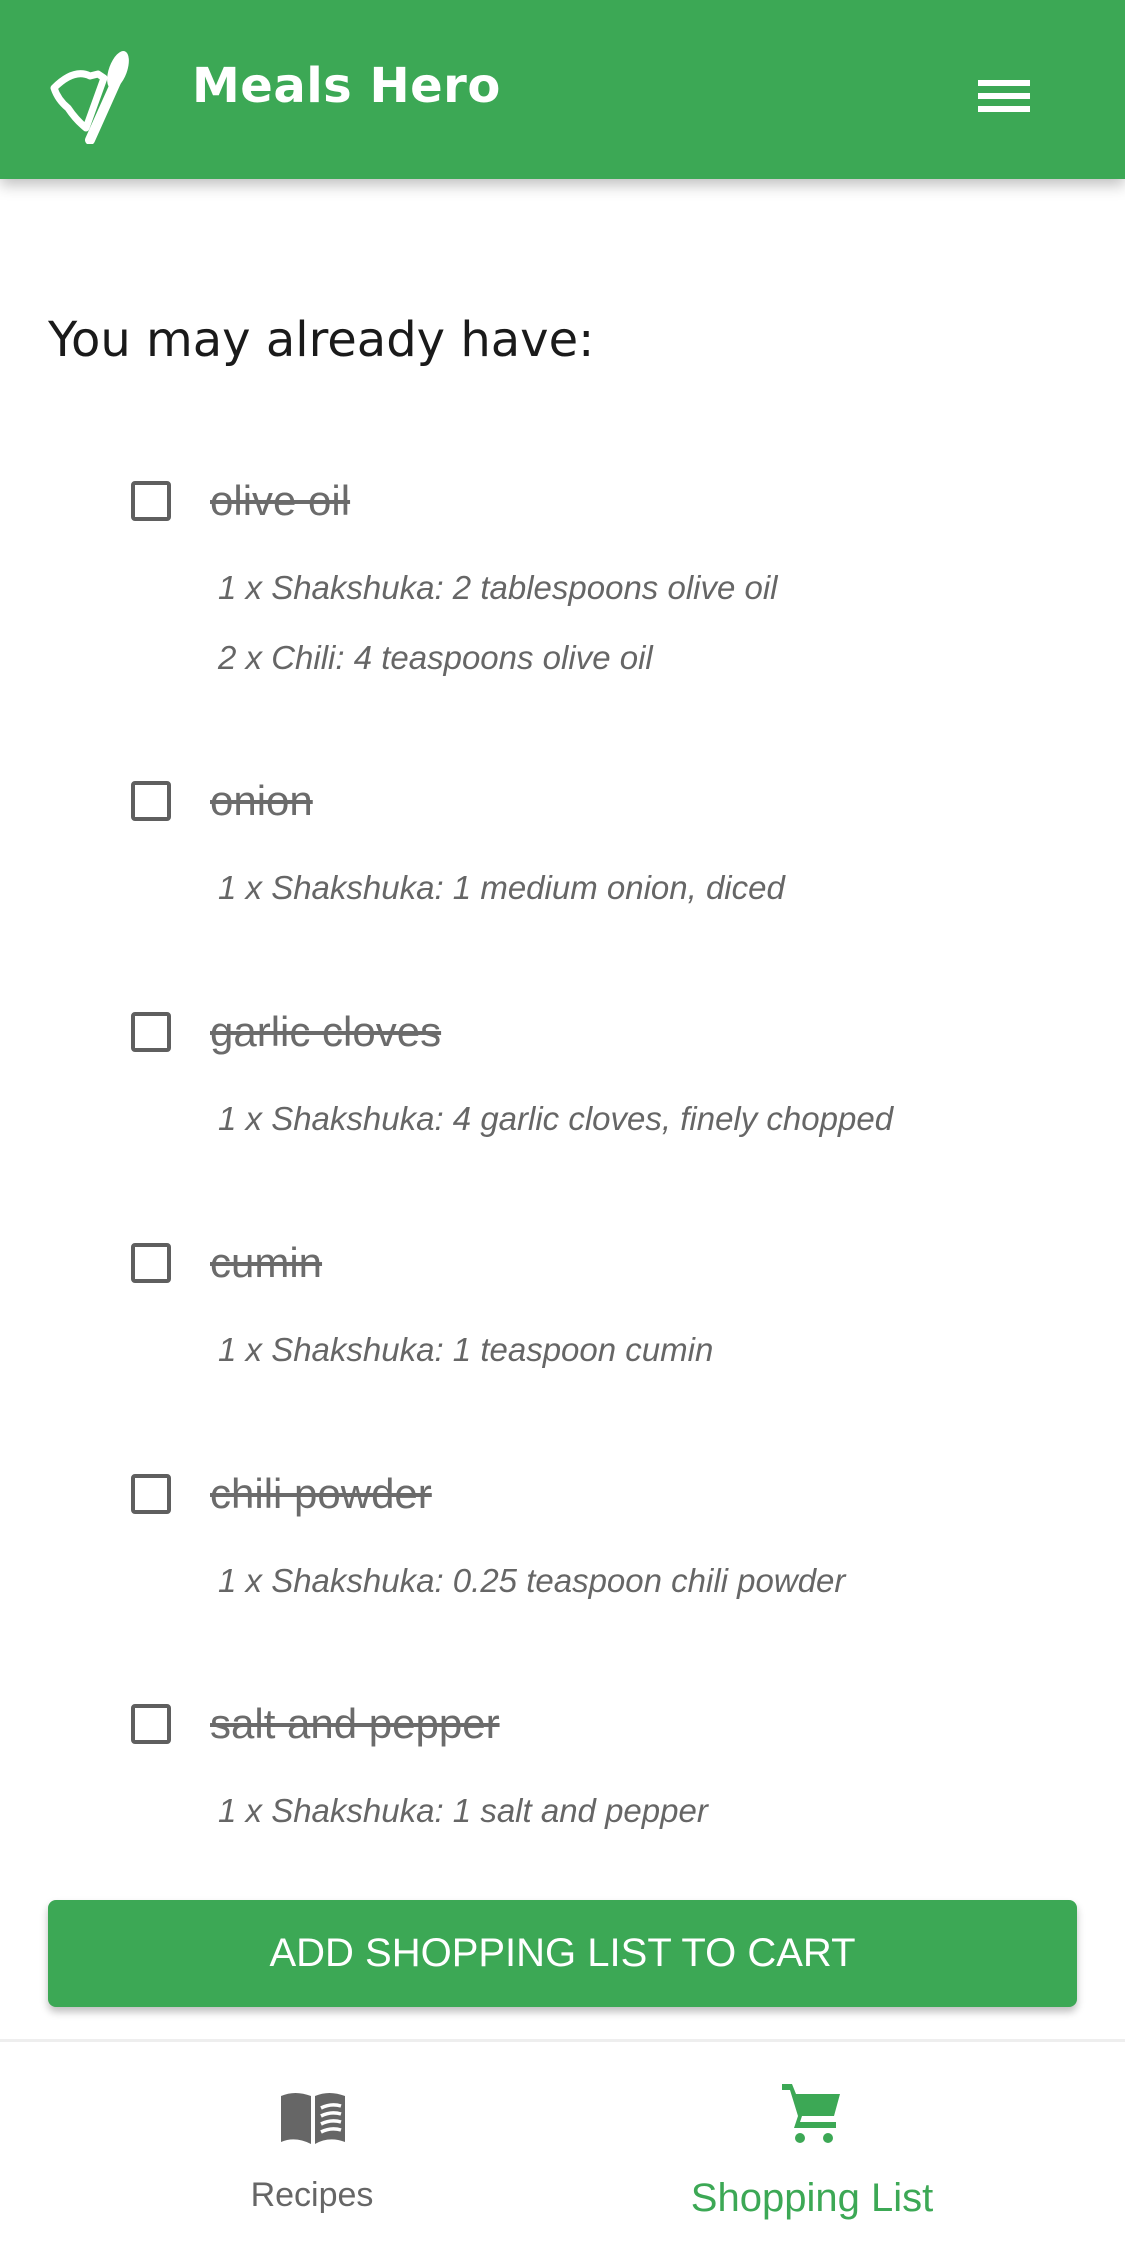  What do you see at coordinates (89, 97) in the screenshot?
I see `bell-spoon-logo-icon` at bounding box center [89, 97].